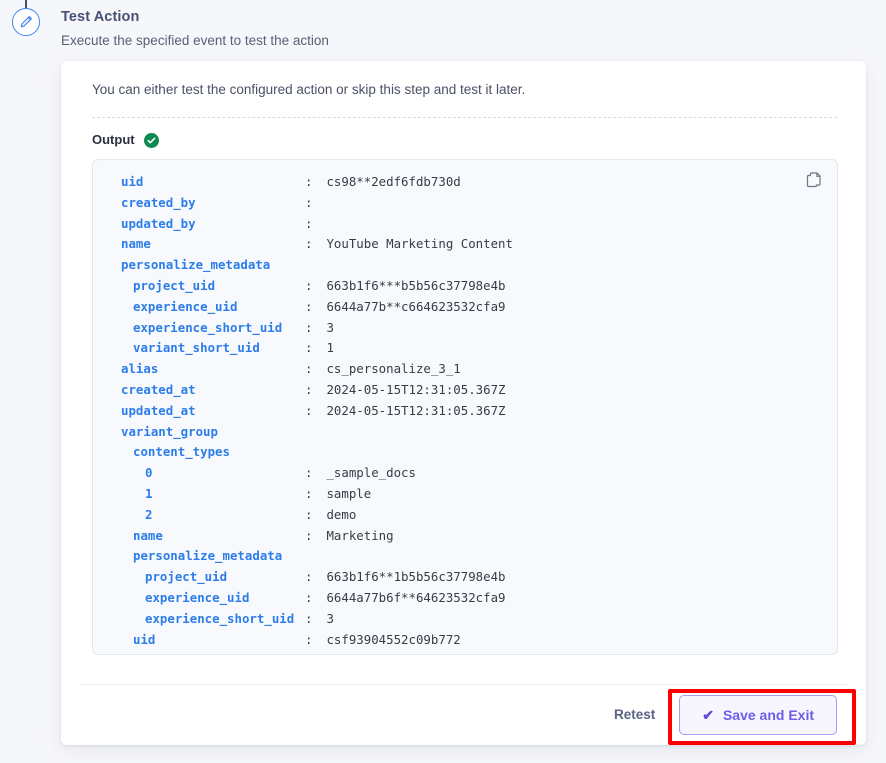  Describe the element at coordinates (390, 369) in the screenshot. I see `output-value: cs_personalize_3_1` at that location.